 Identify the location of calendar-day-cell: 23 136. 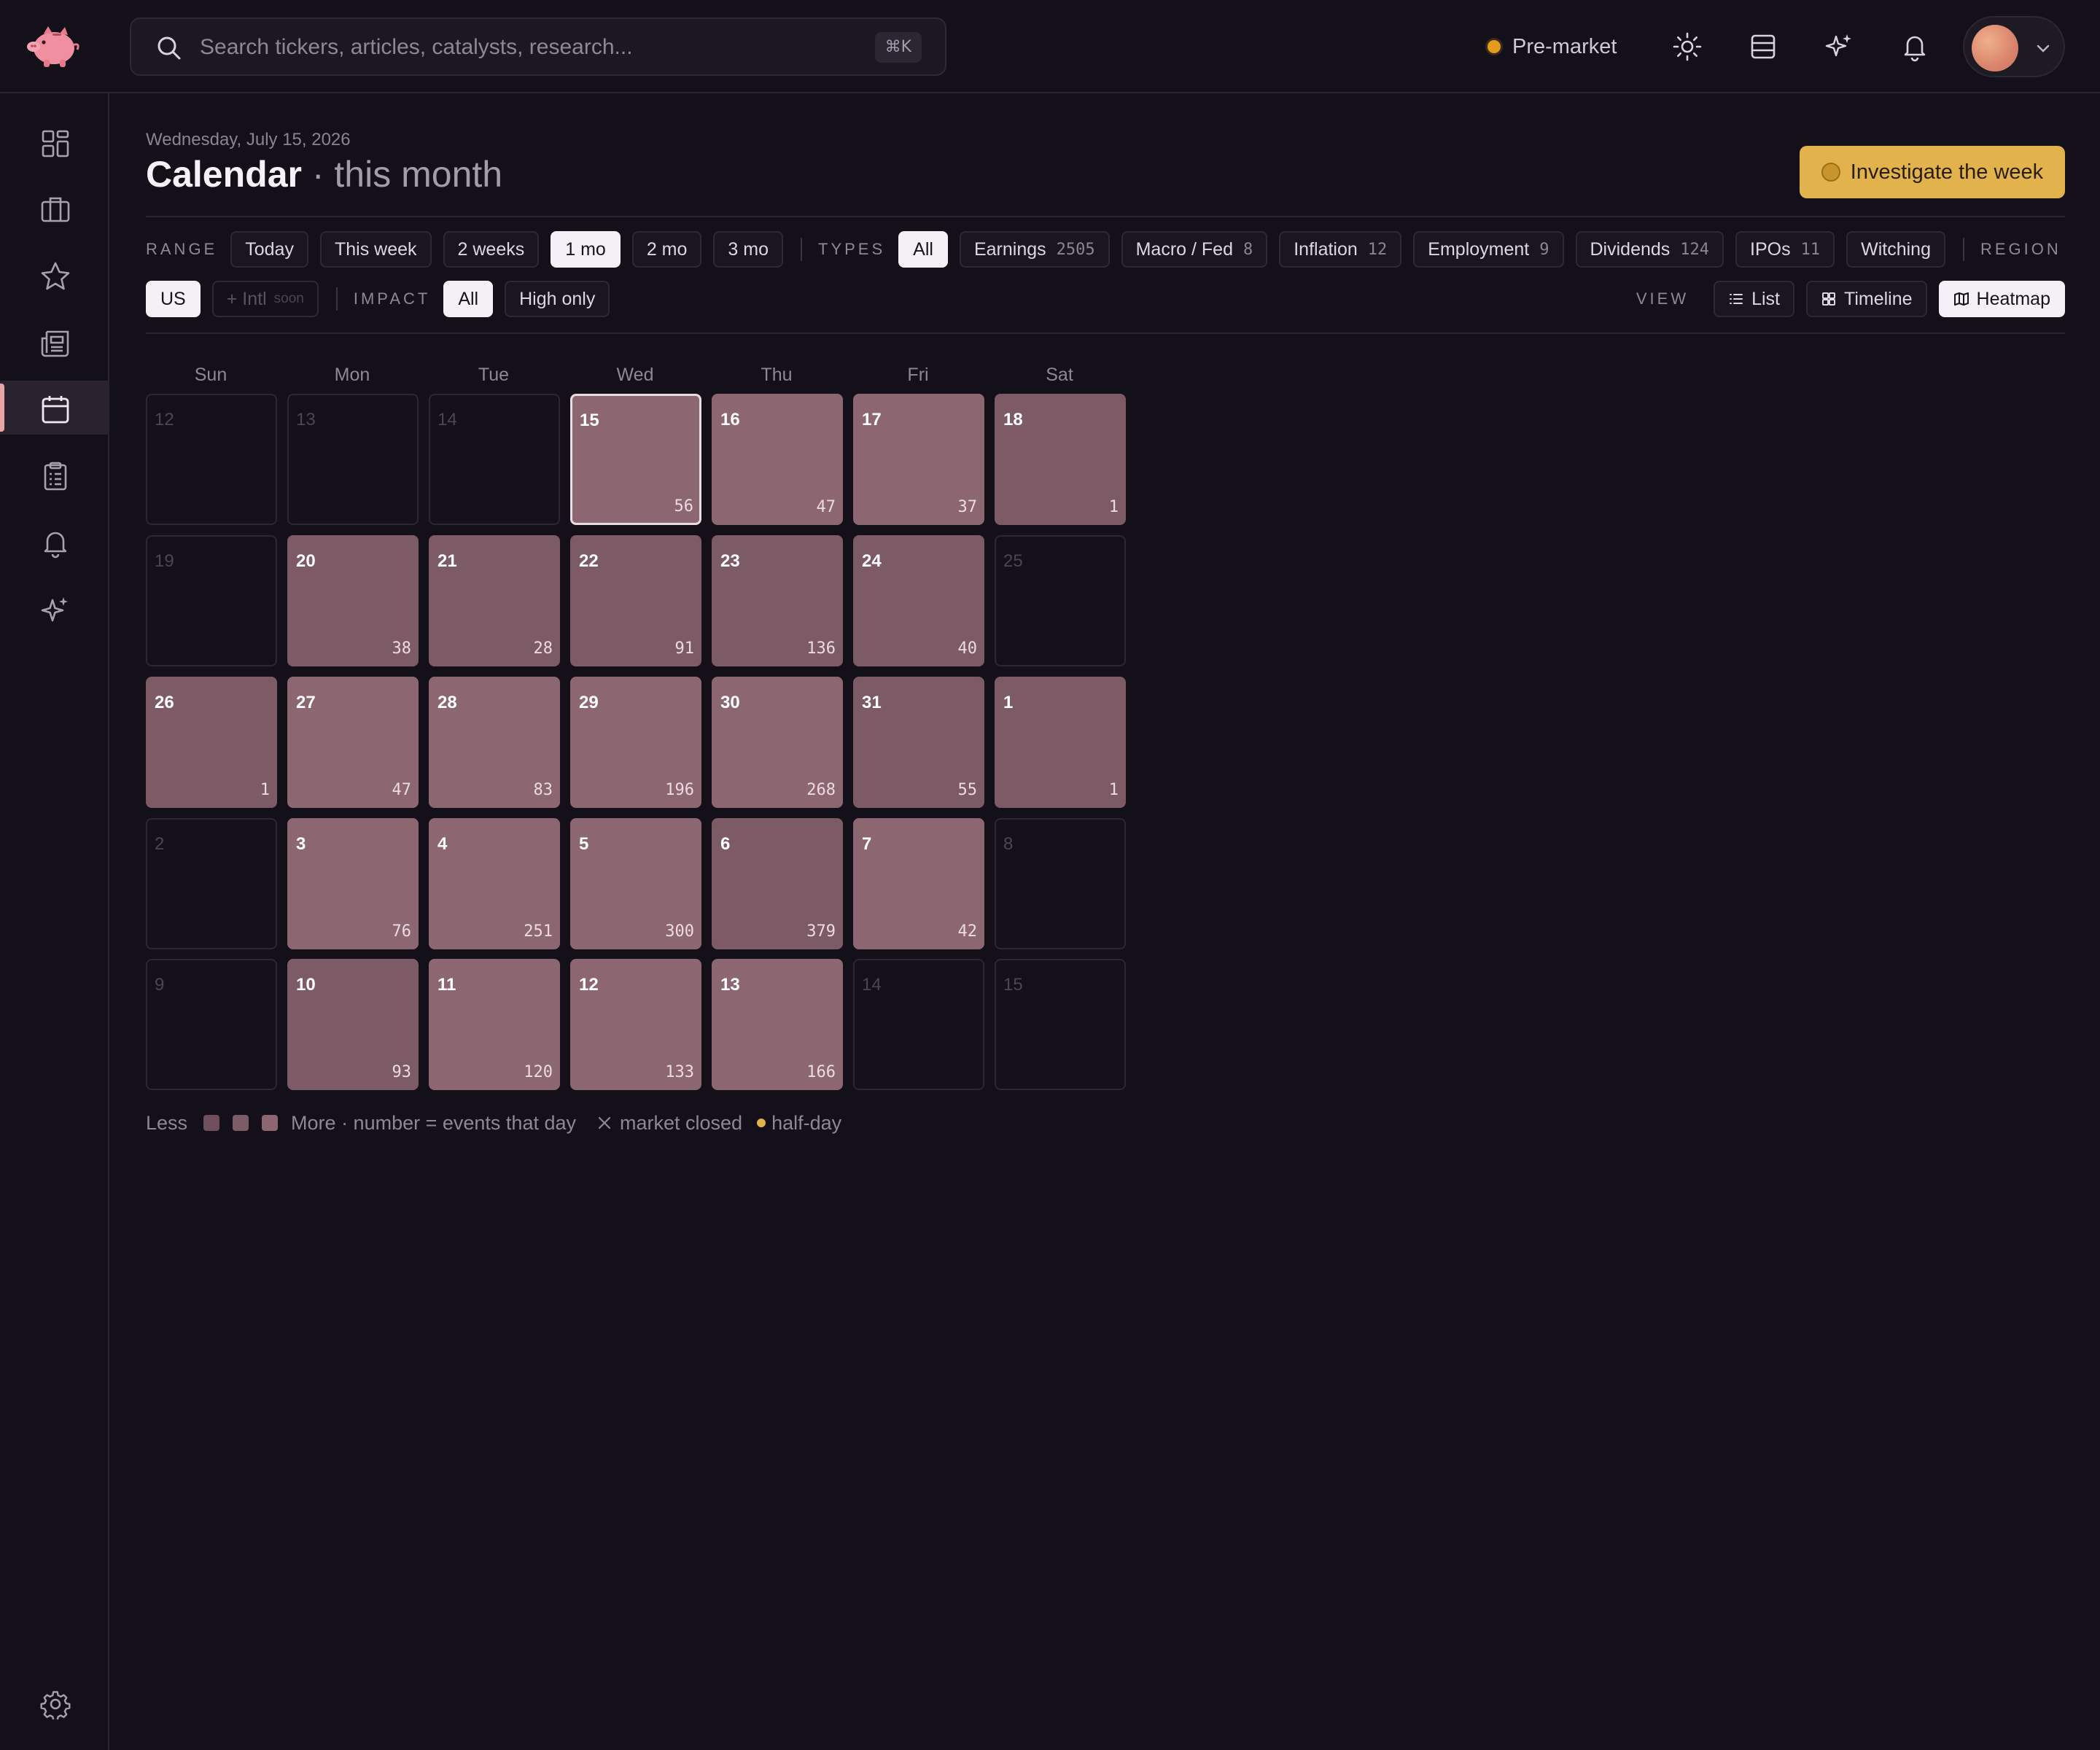
(777, 600).